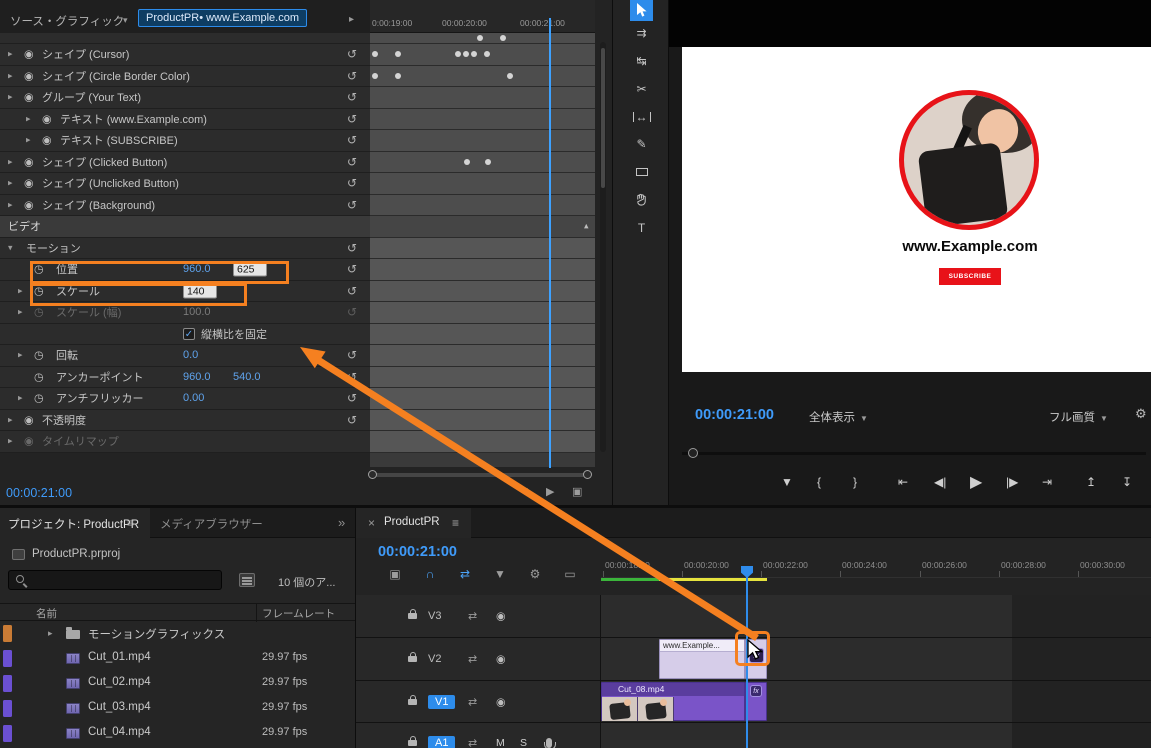 The width and height of the screenshot is (1151, 748). What do you see at coordinates (500, 574) in the screenshot?
I see `add-marker-icon: ▼` at bounding box center [500, 574].